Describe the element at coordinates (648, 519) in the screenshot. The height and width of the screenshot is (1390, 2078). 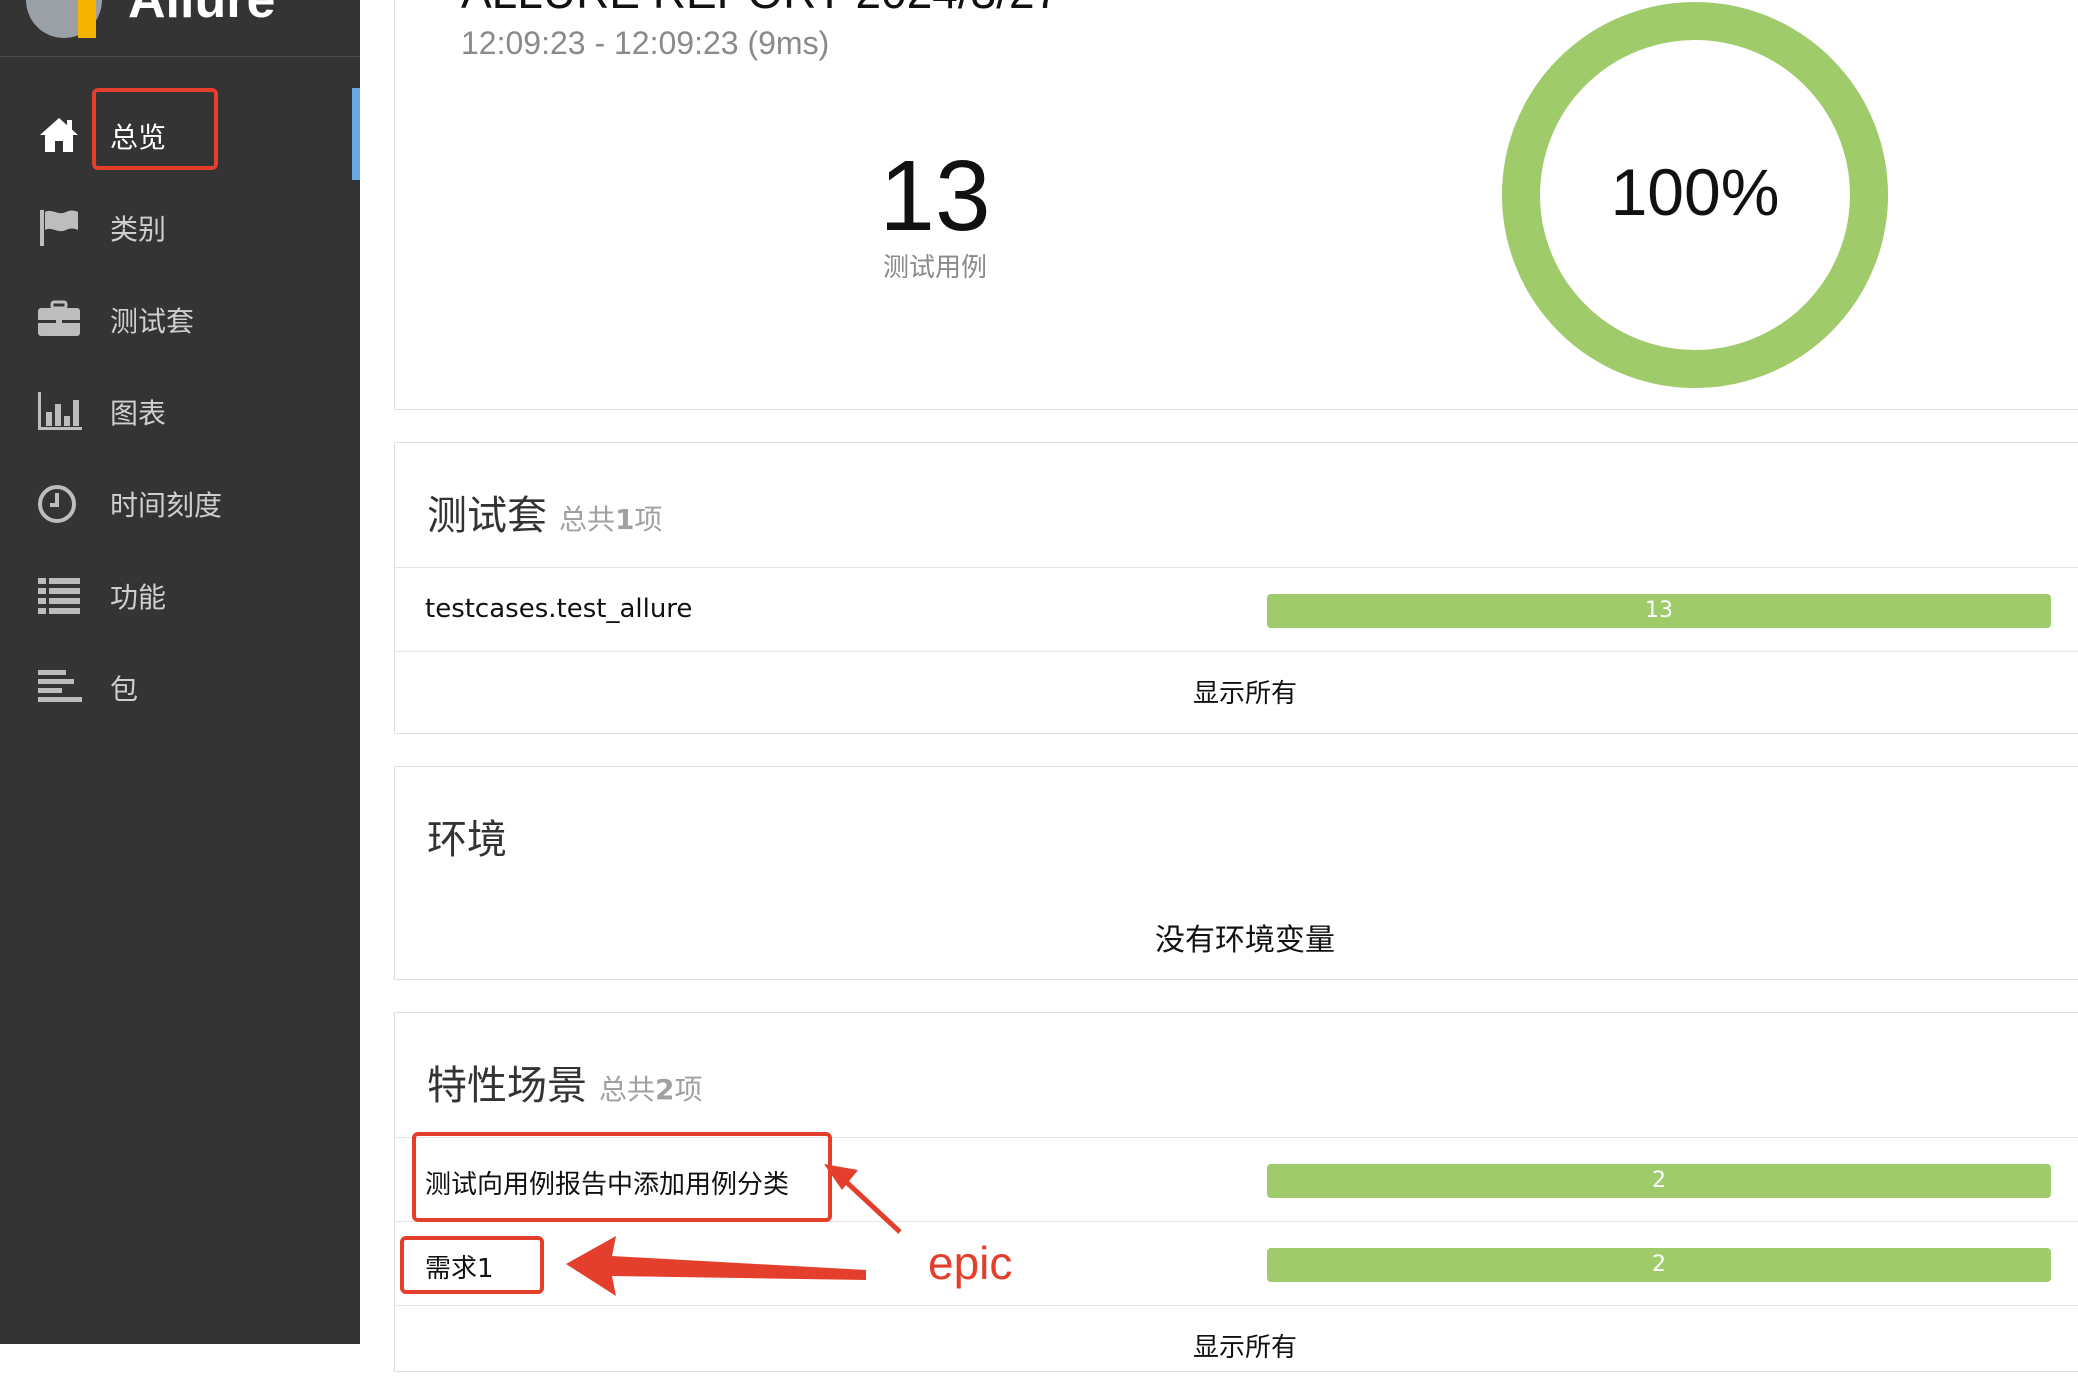
I see `suites-count-suffix: 项` at that location.